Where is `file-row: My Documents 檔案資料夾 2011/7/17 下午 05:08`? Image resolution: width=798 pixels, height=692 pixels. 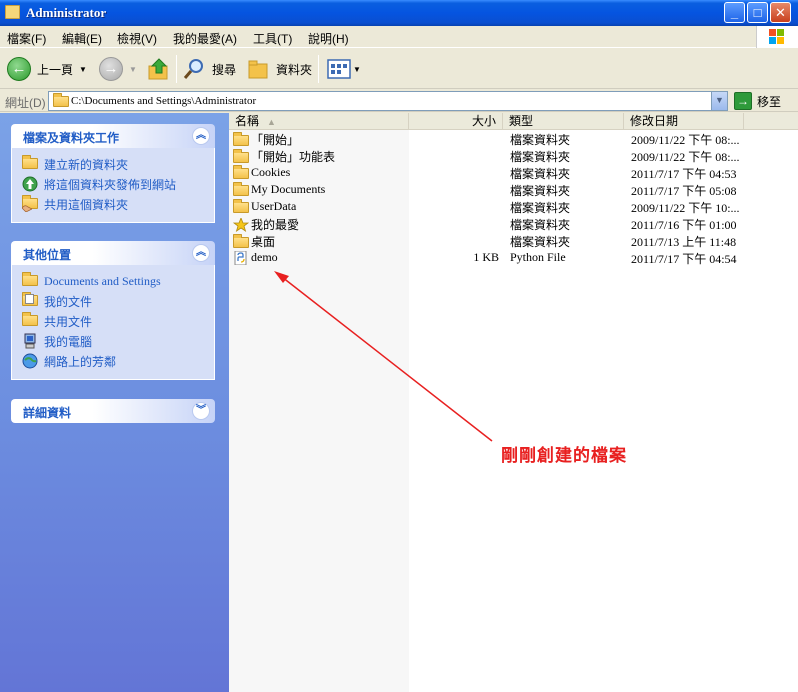 file-row: My Documents 檔案資料夾 2011/7/17 下午 05:08 is located at coordinates (513, 189).